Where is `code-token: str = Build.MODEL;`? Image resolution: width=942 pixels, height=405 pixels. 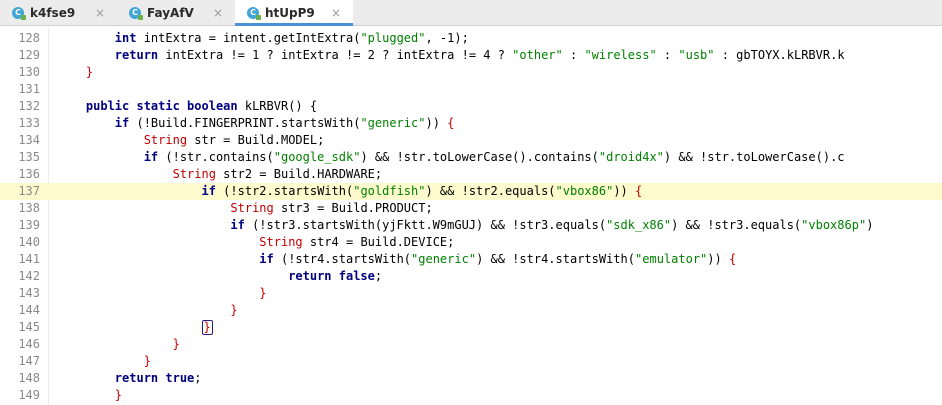 code-token: str = Build.MODEL; is located at coordinates (256, 140).